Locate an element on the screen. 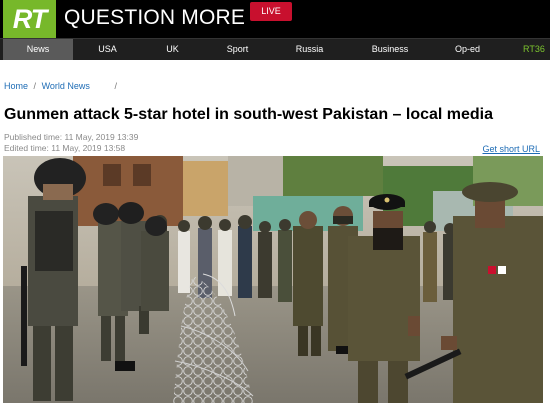 The image size is (550, 403). breadcrumb: Home / World News / is located at coordinates (62, 86).